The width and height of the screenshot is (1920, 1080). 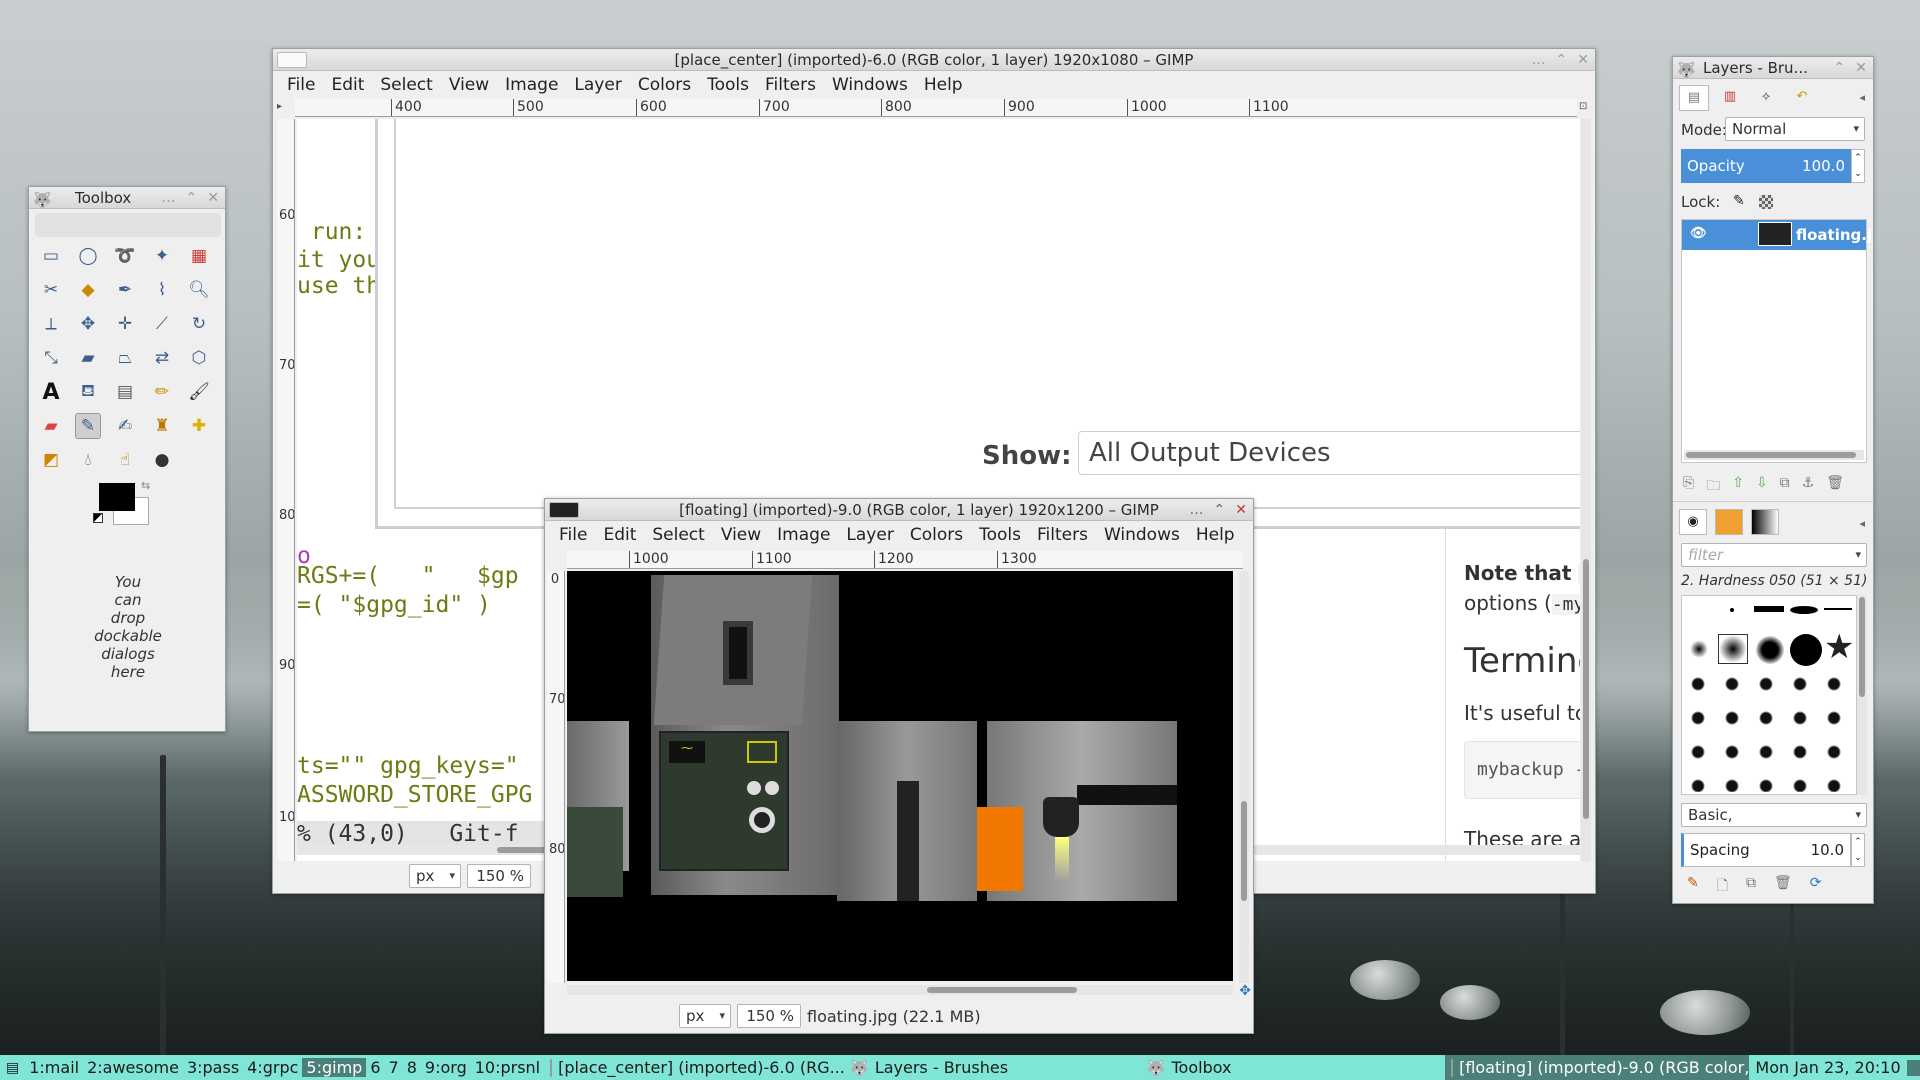 I want to click on toolbox-titlebar: 🐺 Toolbox … ⌃ ✕, so click(x=127, y=198).